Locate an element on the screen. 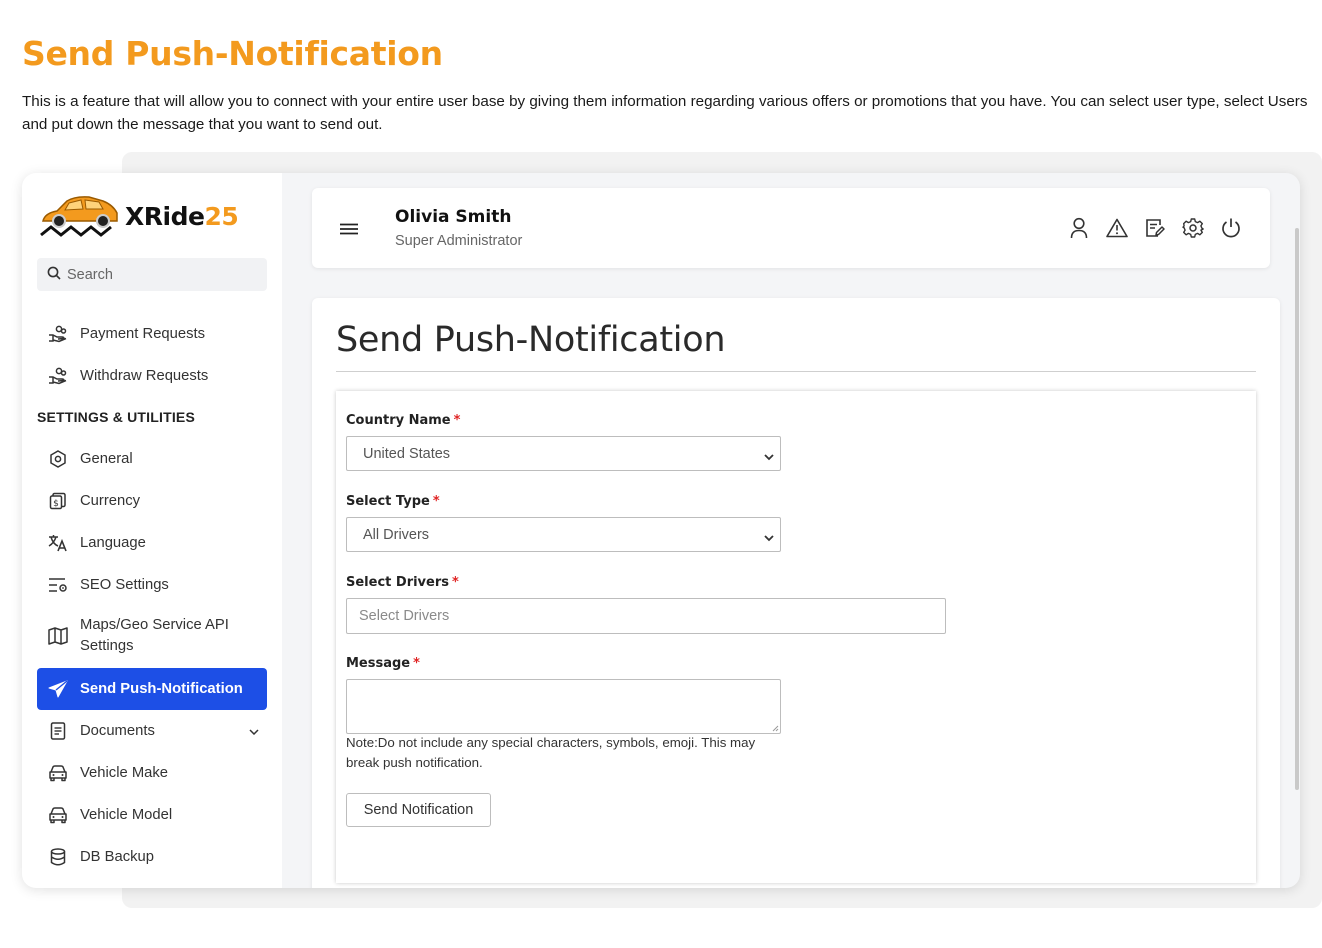  sidebar-item-documents: Documents is located at coordinates (152, 731).